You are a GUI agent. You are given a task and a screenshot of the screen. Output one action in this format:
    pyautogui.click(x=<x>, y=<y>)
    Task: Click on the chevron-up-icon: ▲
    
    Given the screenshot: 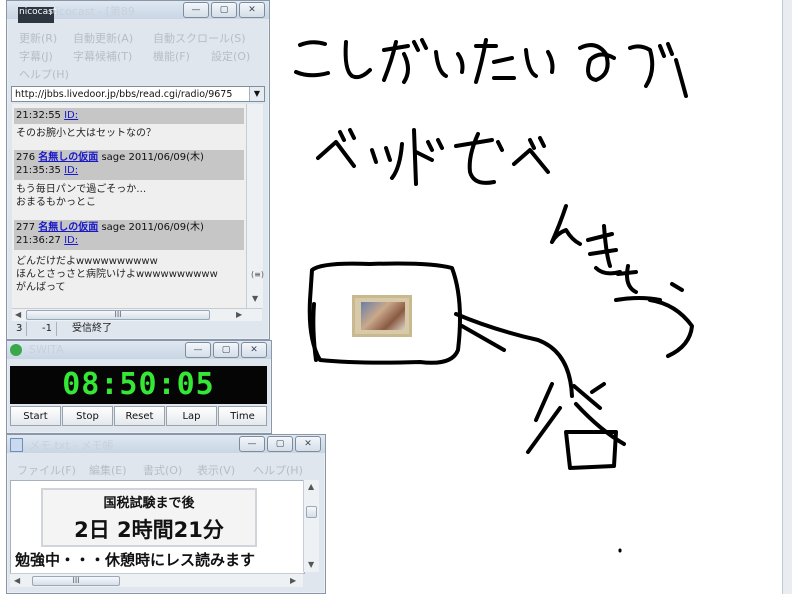 What is the action you would take?
    pyautogui.click(x=311, y=486)
    